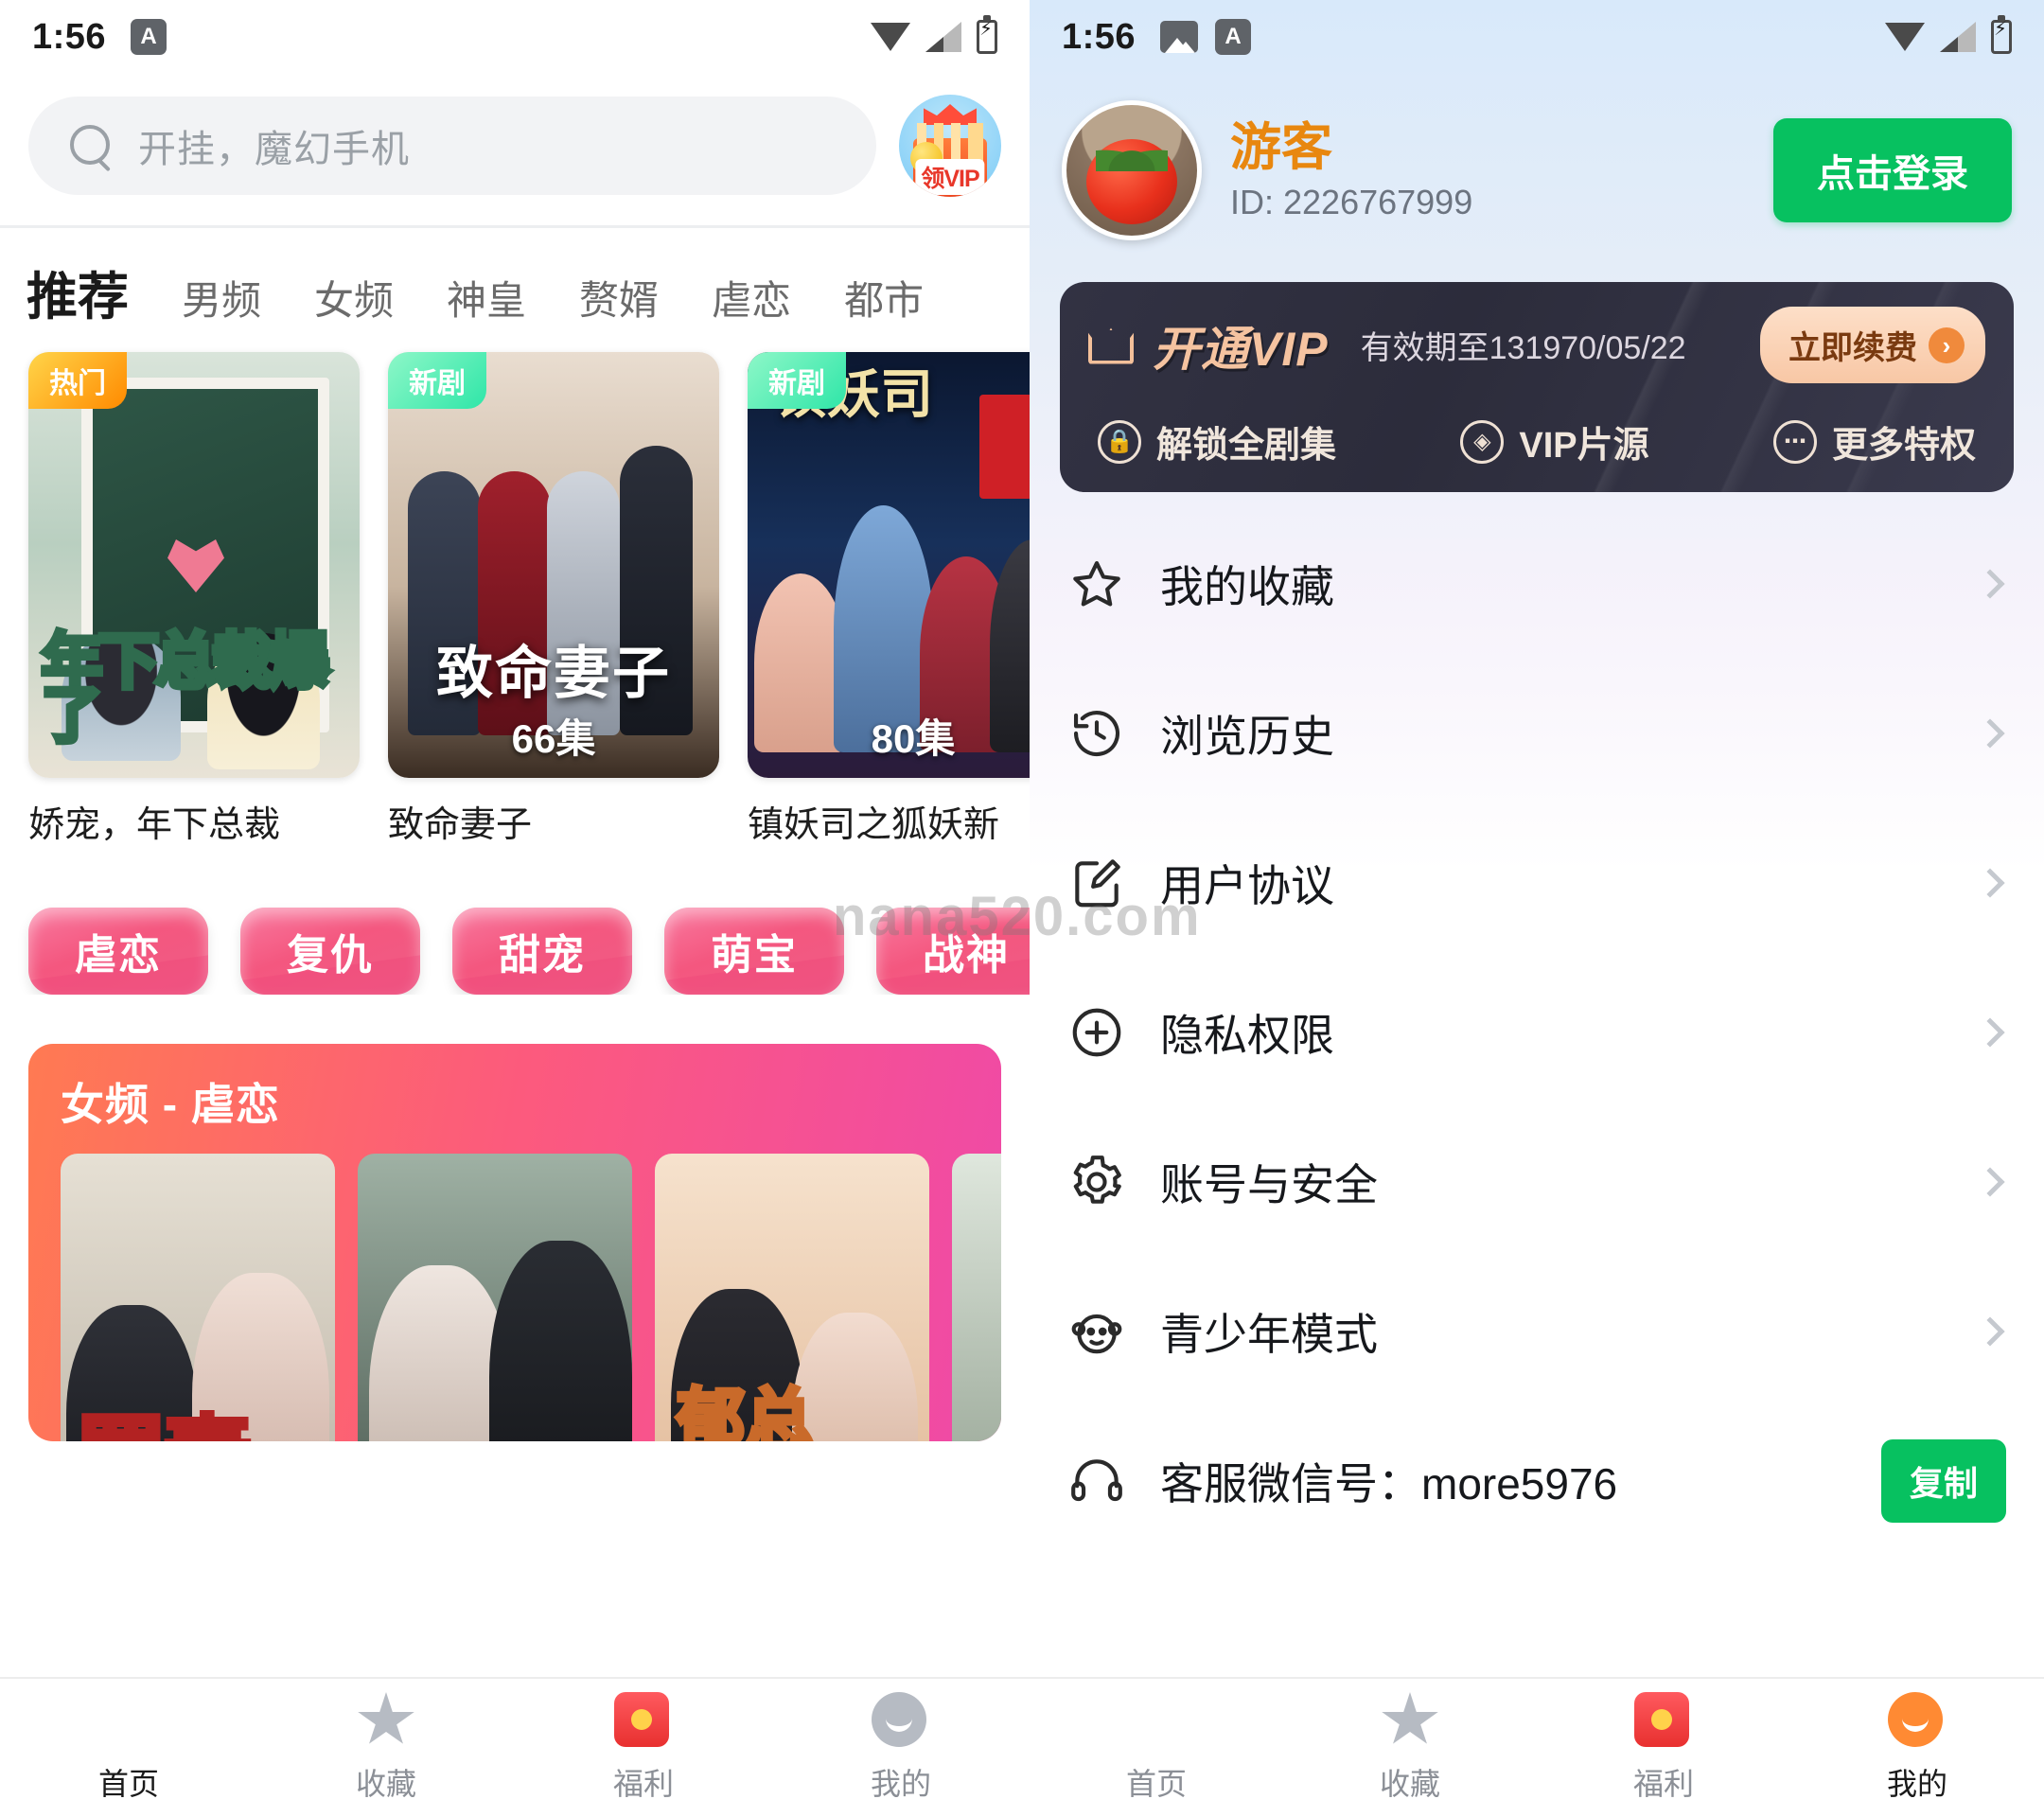 The width and height of the screenshot is (2044, 1817). What do you see at coordinates (1537, 1332) in the screenshot?
I see `menu-item-teen-mode: 青少年模式` at bounding box center [1537, 1332].